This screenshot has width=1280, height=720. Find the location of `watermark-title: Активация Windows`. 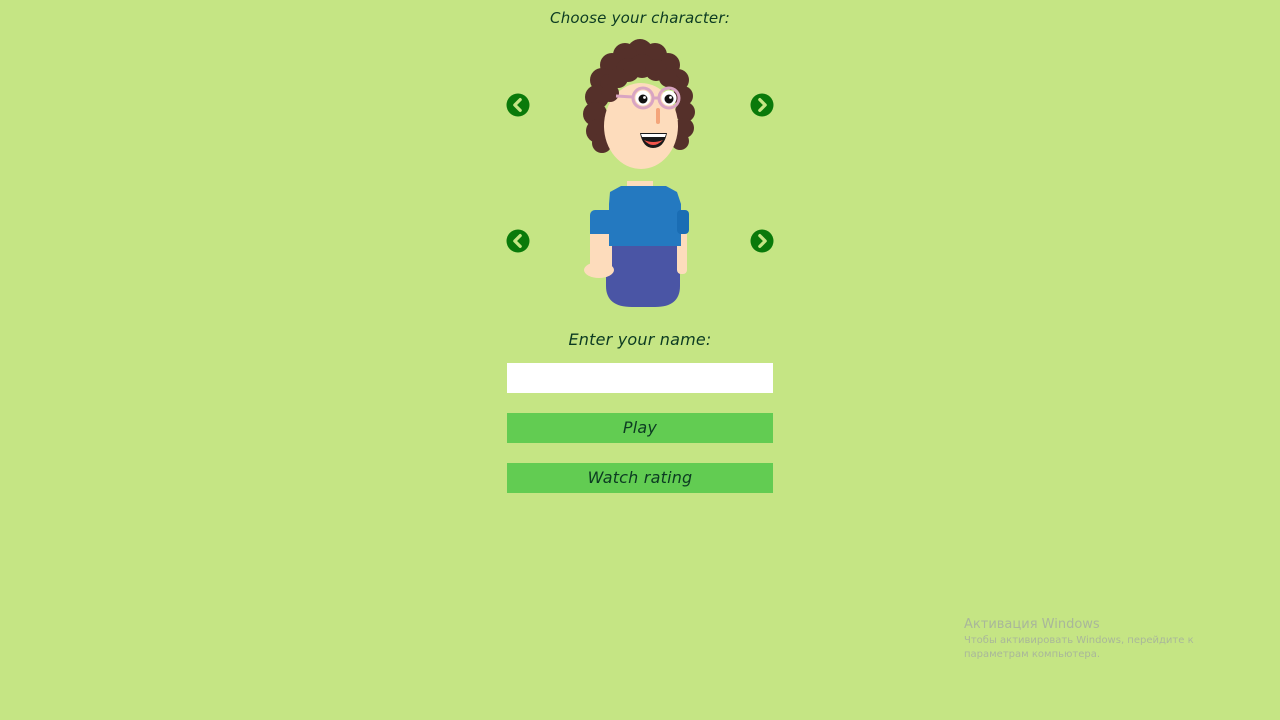

watermark-title: Активация Windows is located at coordinates (1032, 624).